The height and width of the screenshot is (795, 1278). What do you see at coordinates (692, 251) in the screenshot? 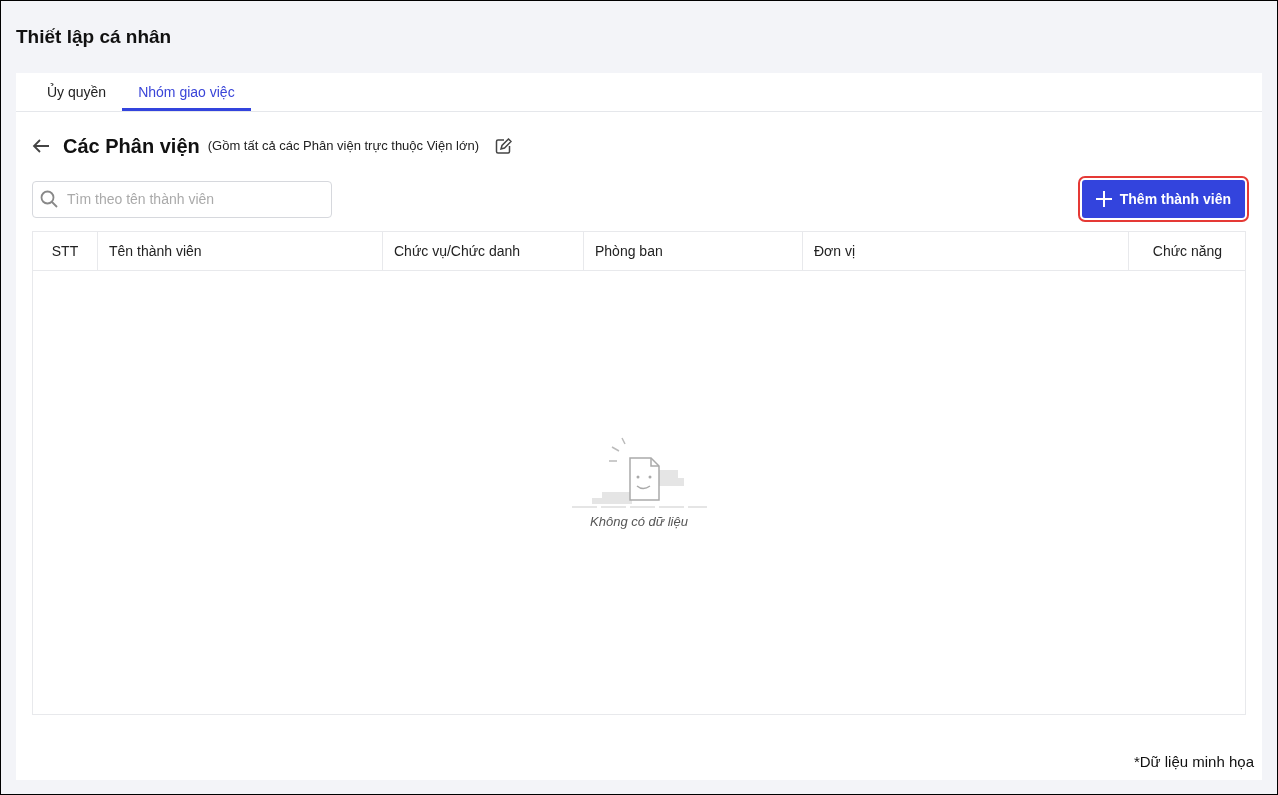
I see `column-header: Phòng ban` at bounding box center [692, 251].